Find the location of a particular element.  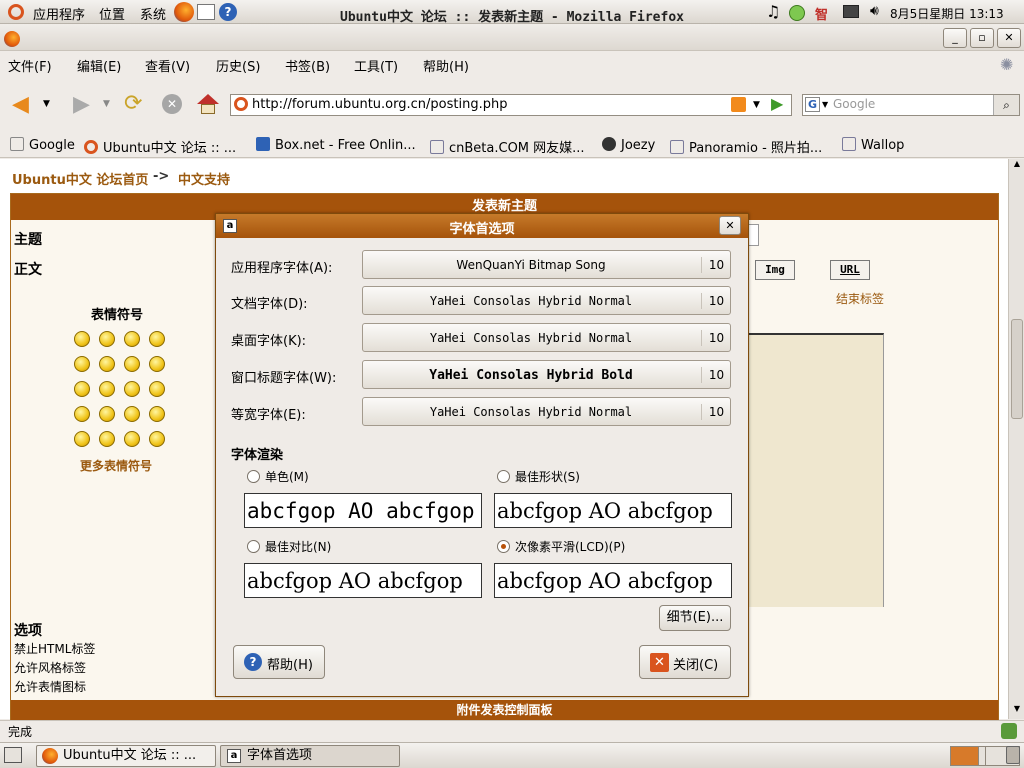

minimize-button: _ is located at coordinates (955, 38).